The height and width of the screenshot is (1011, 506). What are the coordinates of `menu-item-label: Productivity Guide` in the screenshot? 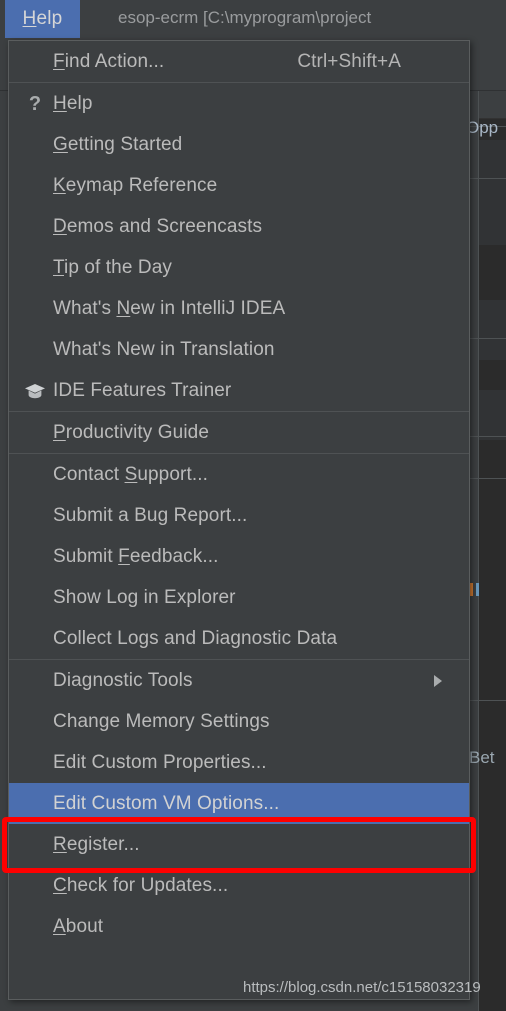 It's located at (131, 432).